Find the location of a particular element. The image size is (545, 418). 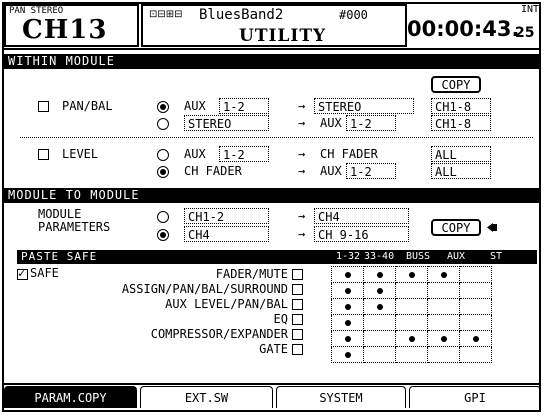

within-copy-button: COPY is located at coordinates (456, 84).